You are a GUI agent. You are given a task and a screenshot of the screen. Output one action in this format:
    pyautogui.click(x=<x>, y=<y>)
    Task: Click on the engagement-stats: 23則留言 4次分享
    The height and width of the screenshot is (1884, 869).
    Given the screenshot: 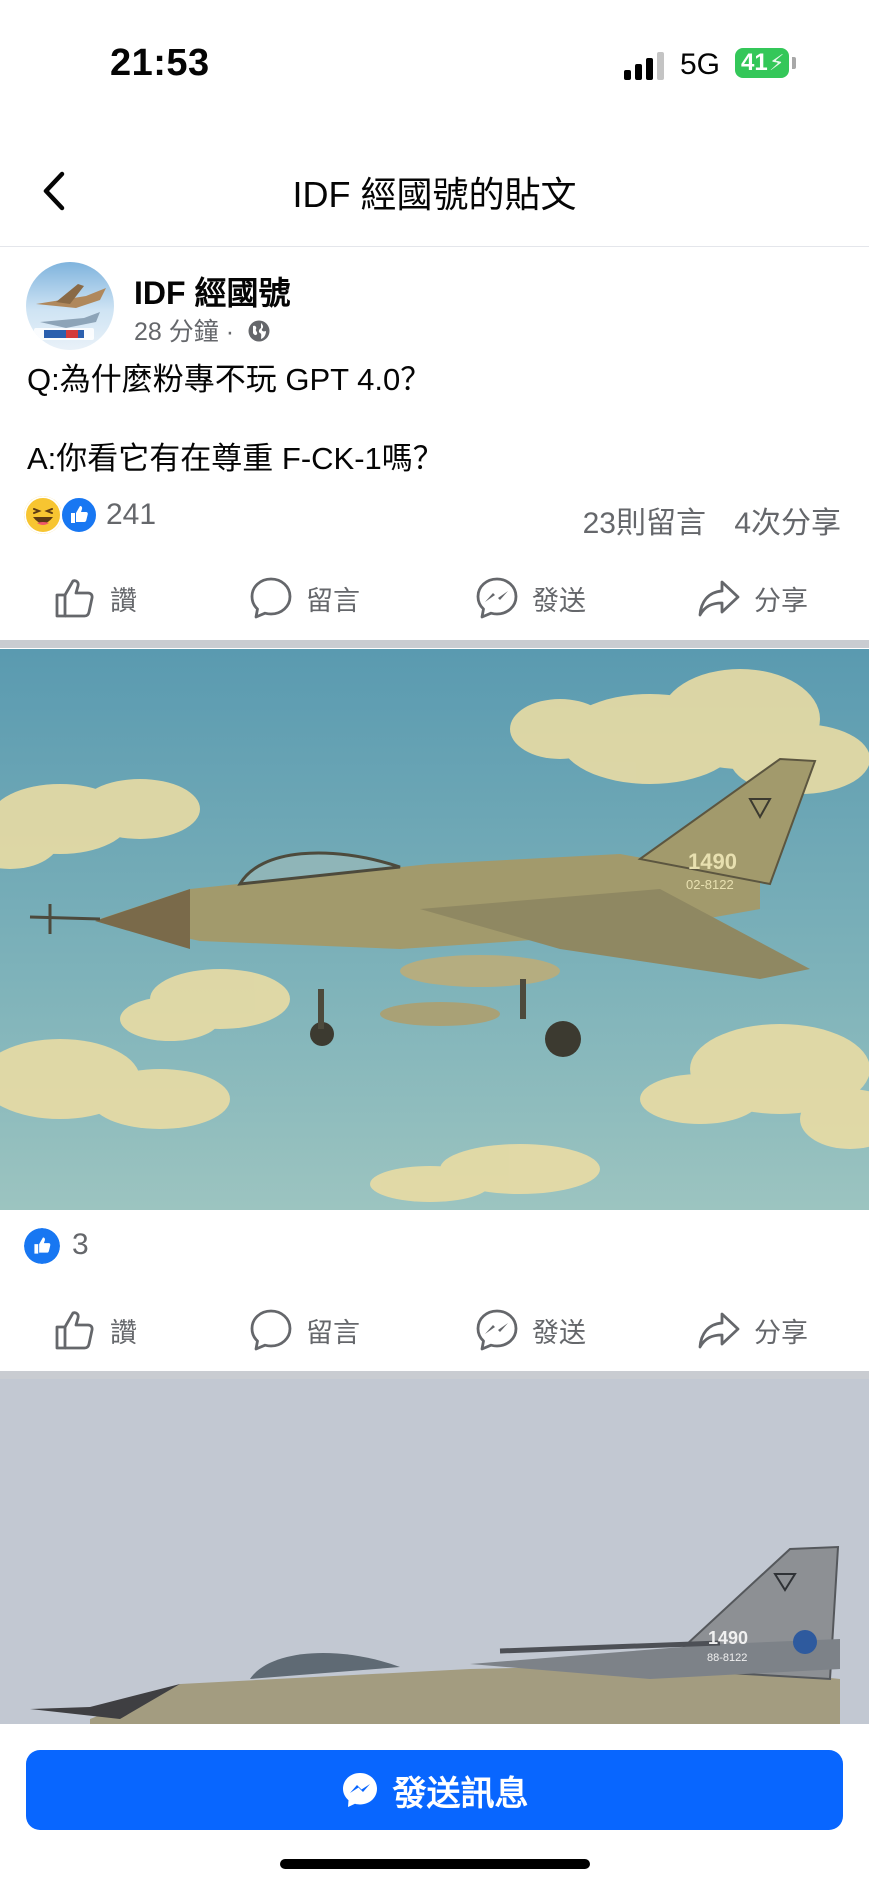 What is the action you would take?
    pyautogui.click(x=702, y=520)
    